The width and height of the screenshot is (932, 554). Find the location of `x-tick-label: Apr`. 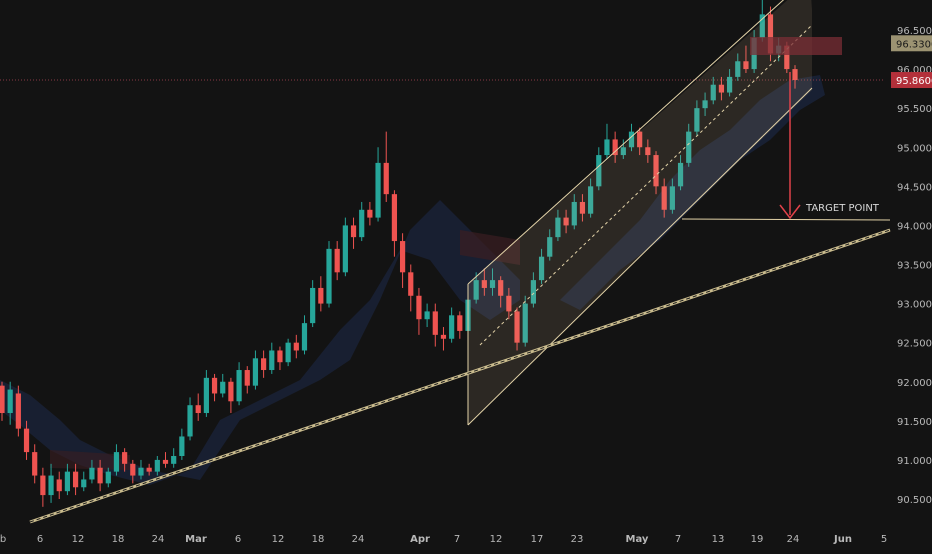

x-tick-label: Apr is located at coordinates (420, 539).